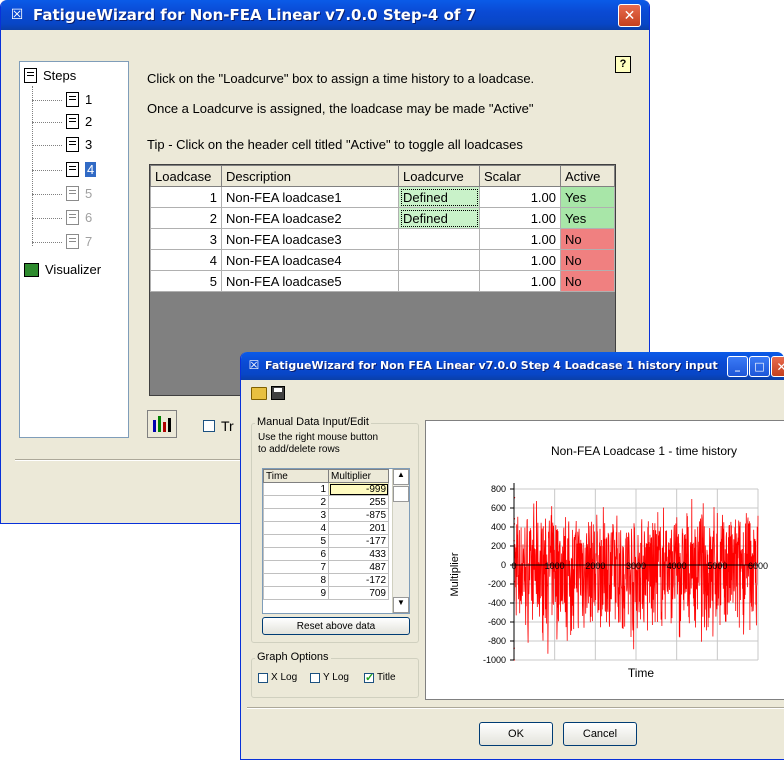  What do you see at coordinates (400, 541) in the screenshot?
I see `multiplier-scrollbar: ▲ ▼` at bounding box center [400, 541].